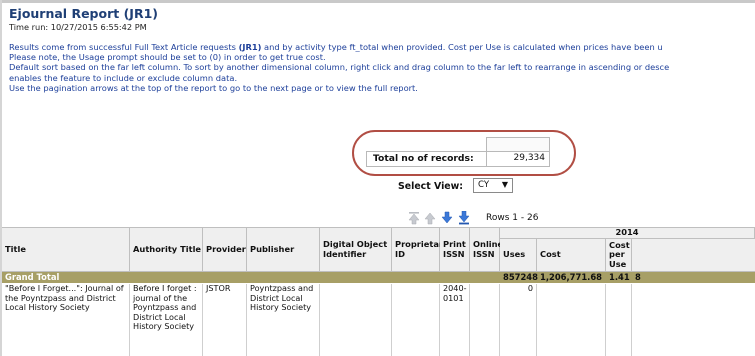 Image resolution: width=755 pixels, height=356 pixels. What do you see at coordinates (627, 233) in the screenshot?
I see `year-group-header: 2014` at bounding box center [627, 233].